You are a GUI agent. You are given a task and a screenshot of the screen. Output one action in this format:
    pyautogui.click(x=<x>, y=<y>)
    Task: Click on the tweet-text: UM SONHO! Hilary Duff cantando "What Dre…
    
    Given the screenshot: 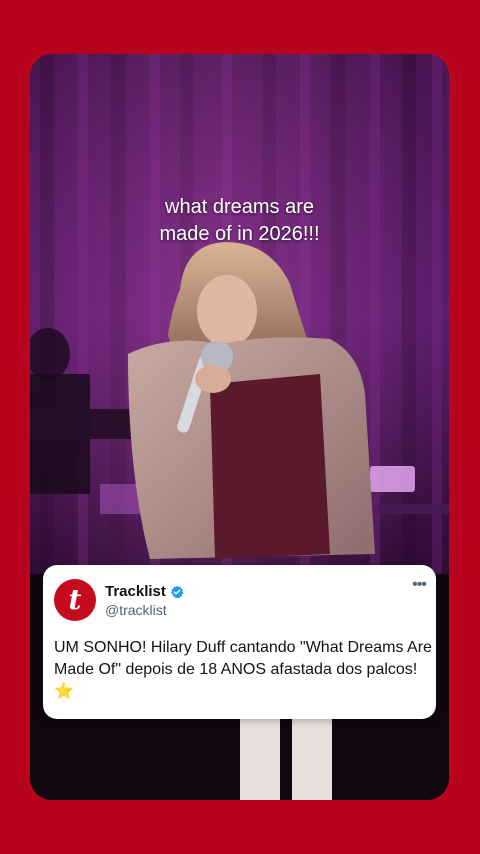 What is the action you would take?
    pyautogui.click(x=243, y=670)
    